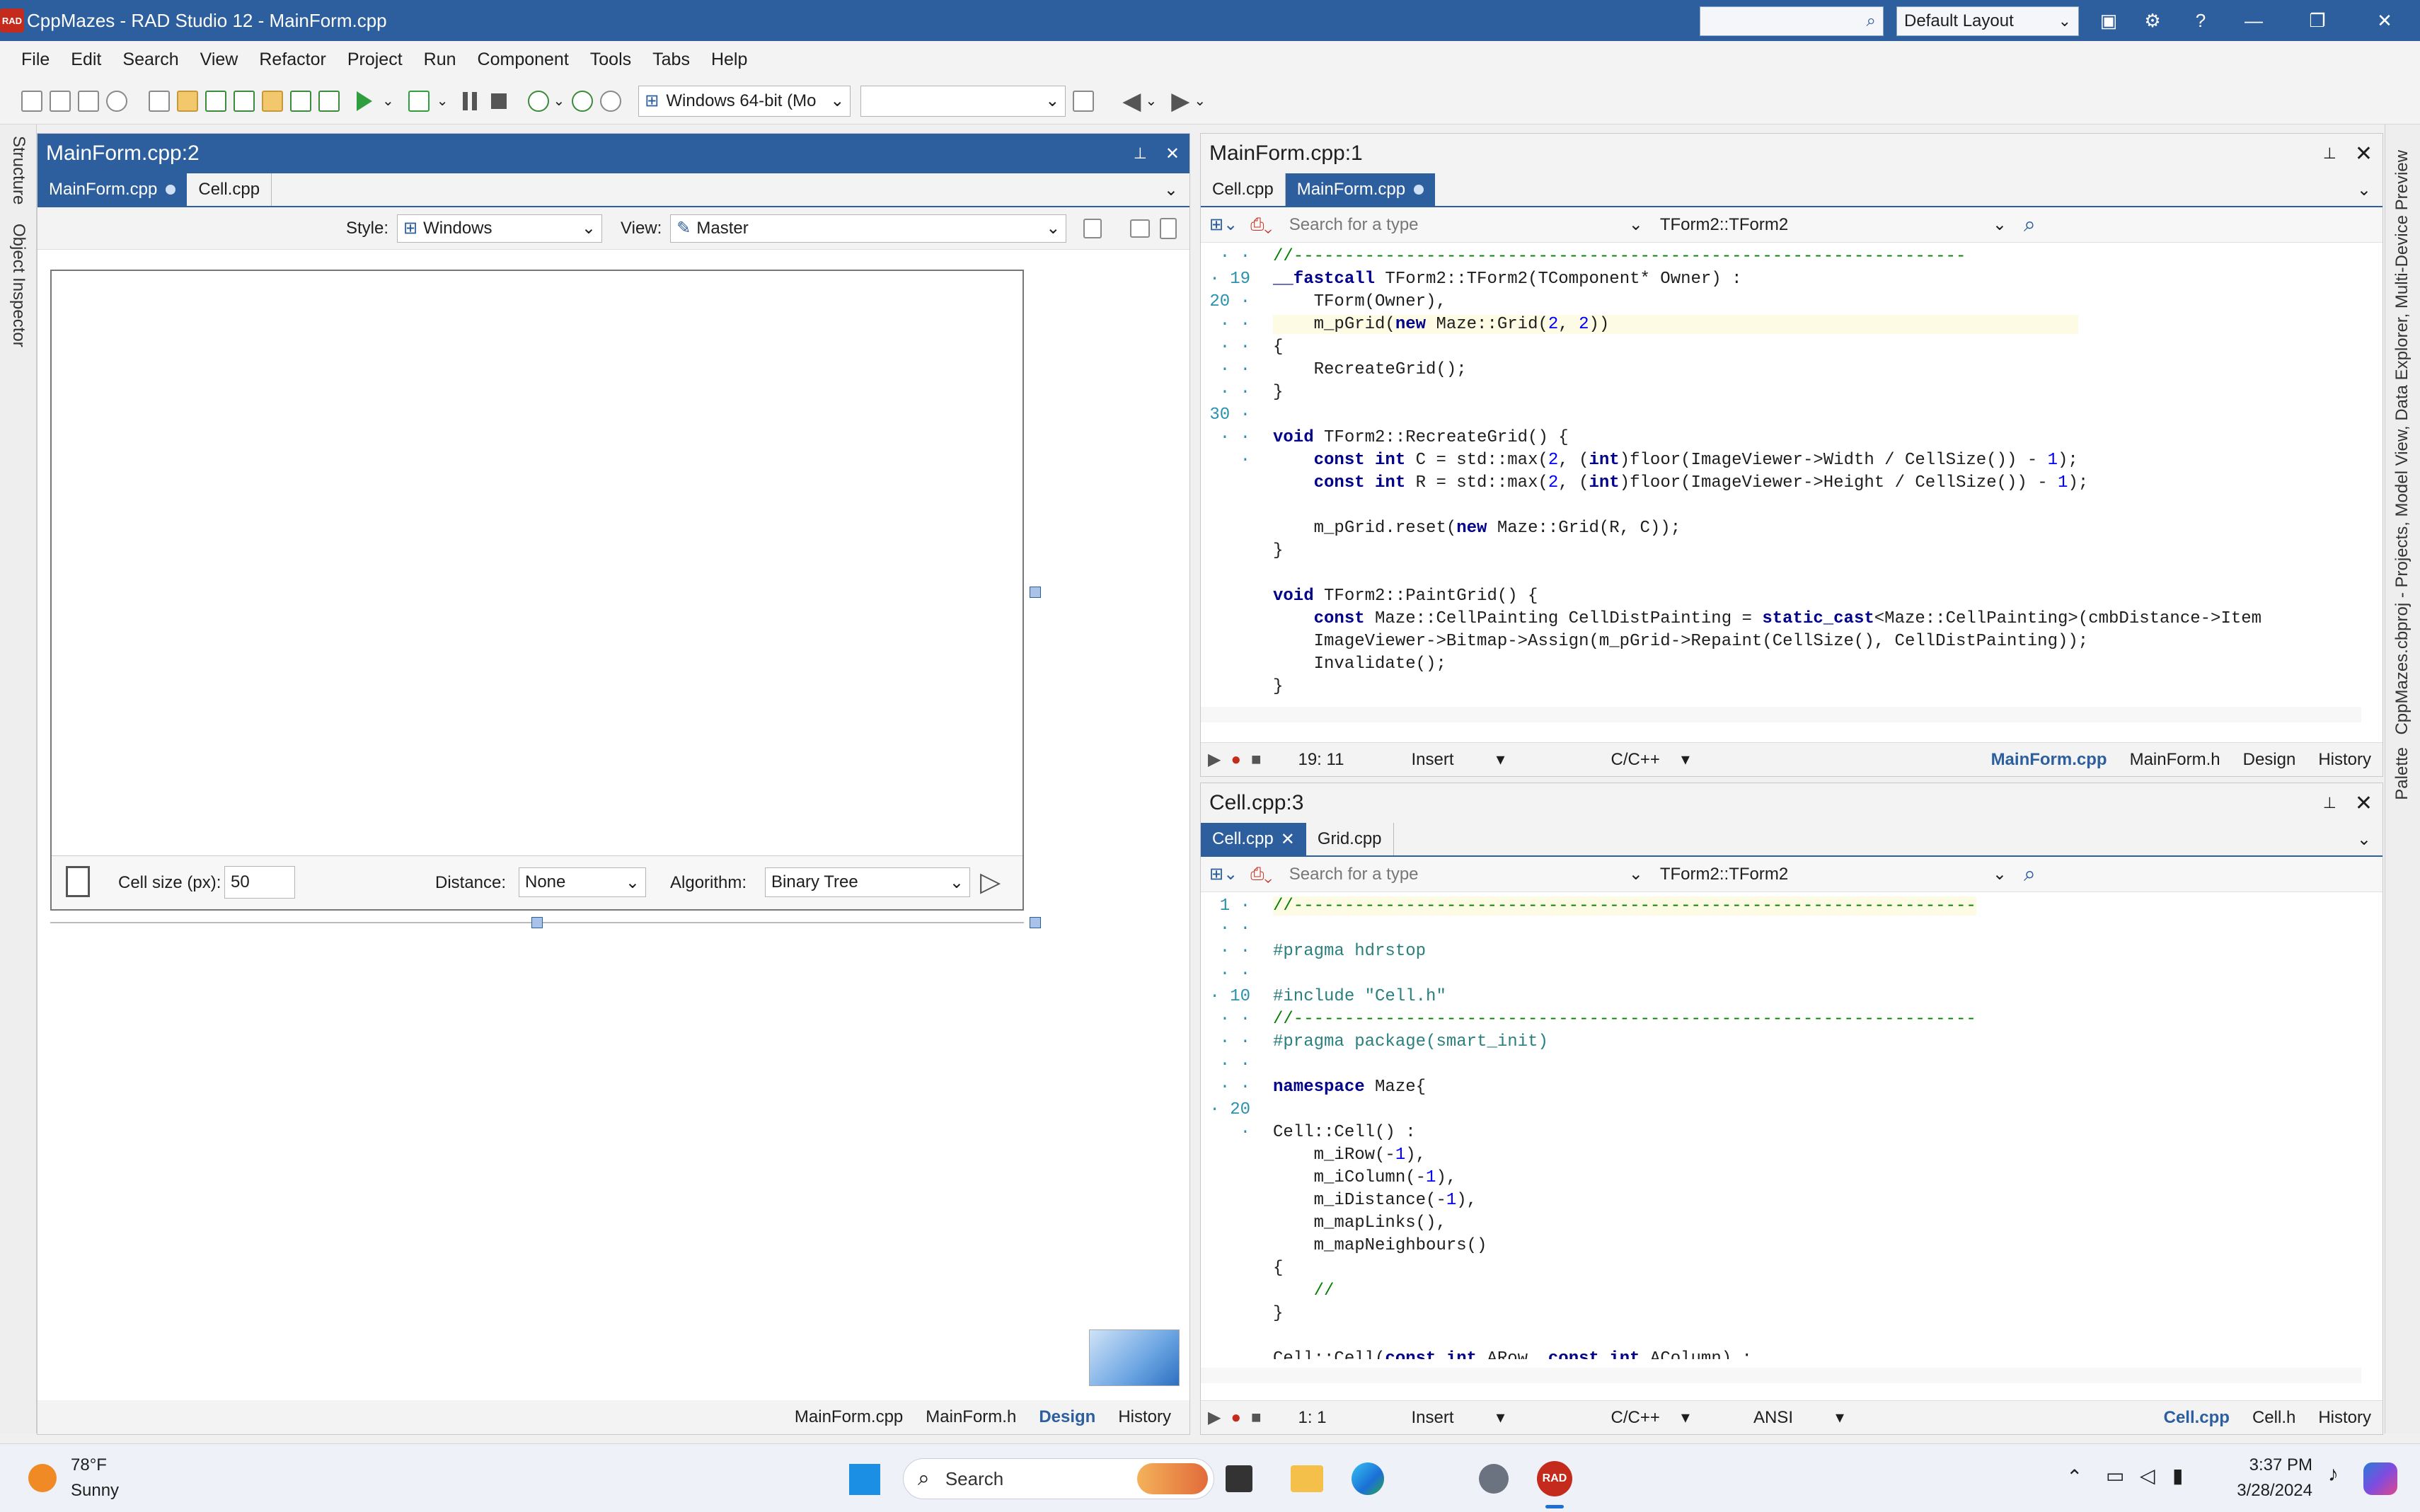  Describe the element at coordinates (729, 60) in the screenshot. I see `menu-help: Help` at that location.